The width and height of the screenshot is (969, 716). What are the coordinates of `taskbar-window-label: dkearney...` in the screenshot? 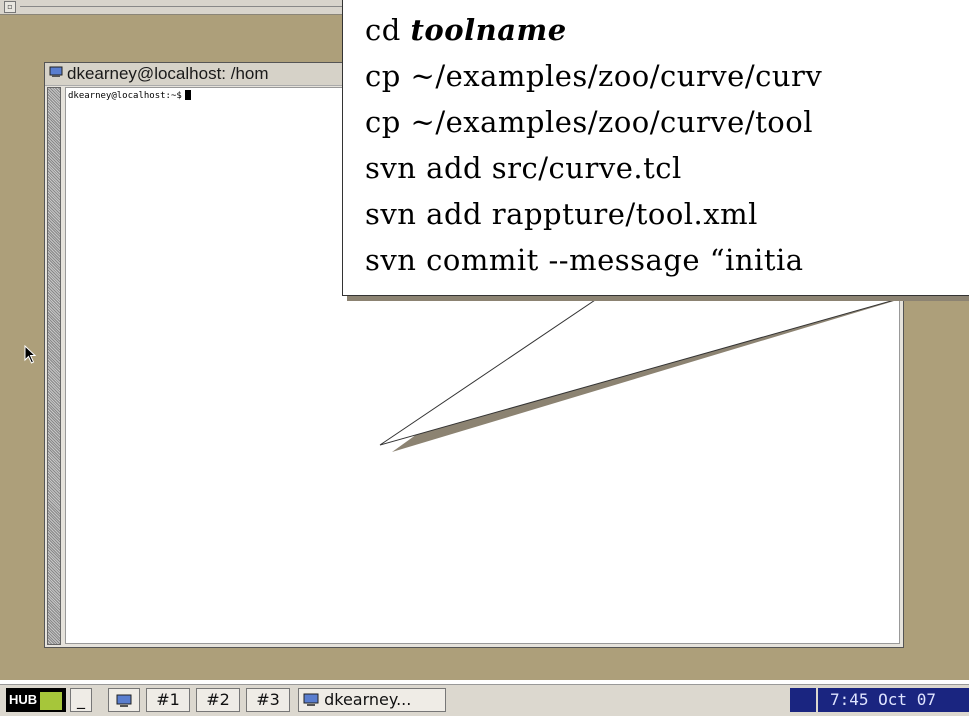 It's located at (368, 699).